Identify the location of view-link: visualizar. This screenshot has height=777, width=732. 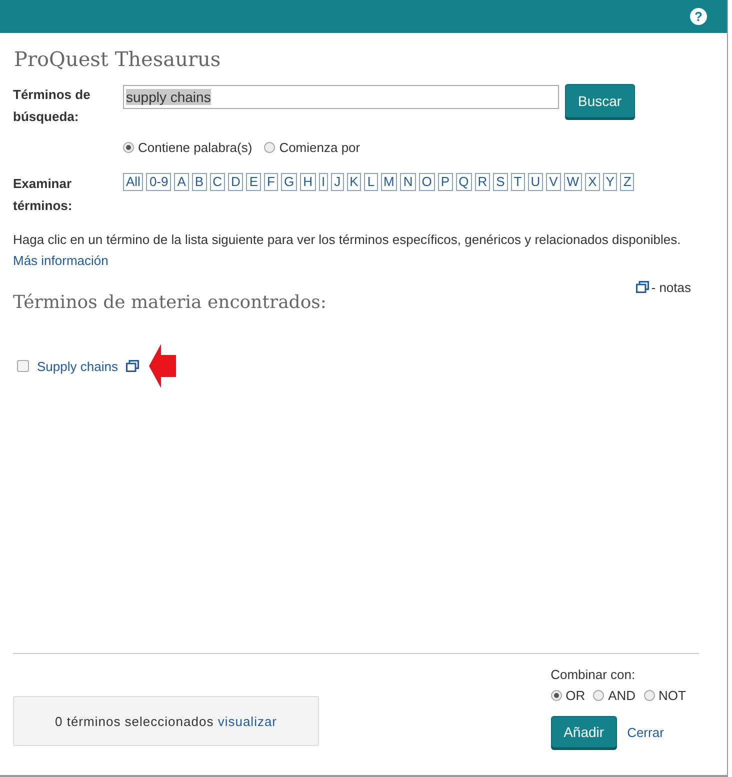
(248, 721).